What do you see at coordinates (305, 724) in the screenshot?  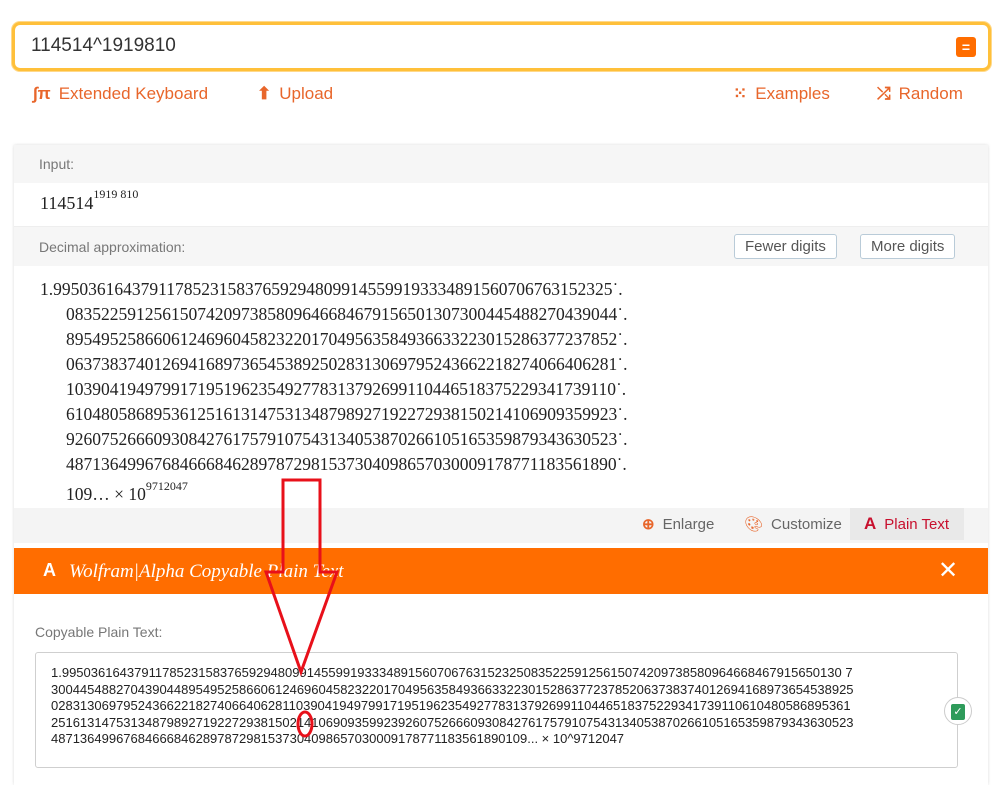 I see `annotation-circle` at bounding box center [305, 724].